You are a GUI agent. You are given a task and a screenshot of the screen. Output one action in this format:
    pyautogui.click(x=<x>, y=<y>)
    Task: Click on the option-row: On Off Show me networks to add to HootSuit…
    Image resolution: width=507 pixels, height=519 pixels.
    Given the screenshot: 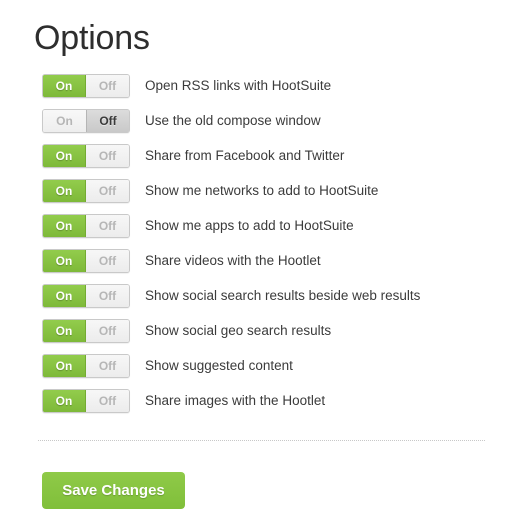 What is the action you would take?
    pyautogui.click(x=253, y=191)
    